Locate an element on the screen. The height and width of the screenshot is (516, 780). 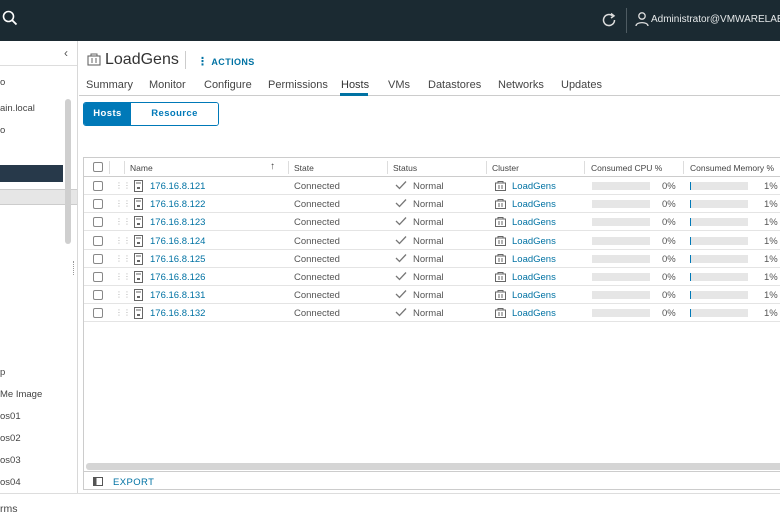
column-header-memory: Consumed Memory % is located at coordinates (732, 168).